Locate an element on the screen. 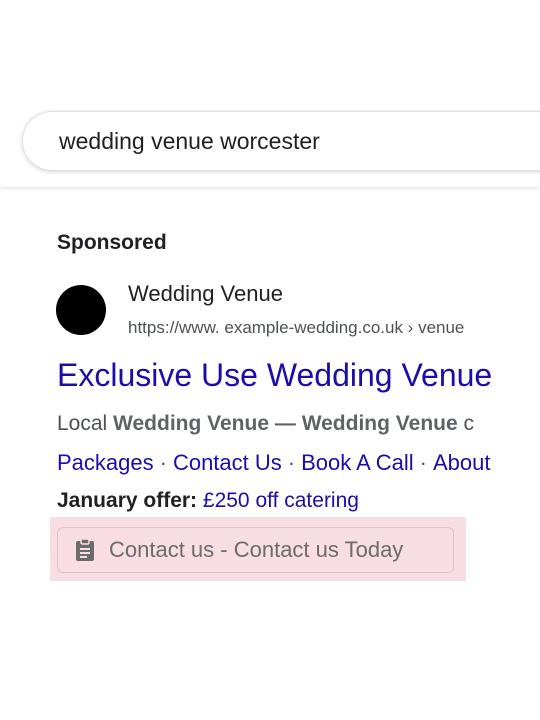 The image size is (540, 720). description-prefix: Local is located at coordinates (85, 423).